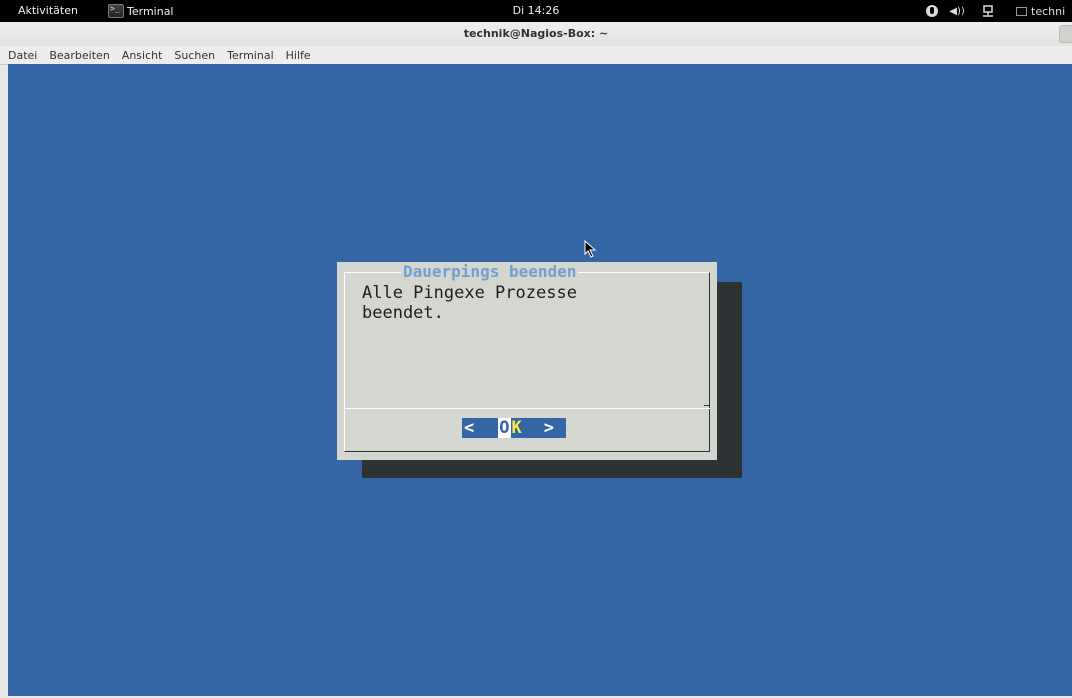 The width and height of the screenshot is (1072, 698). What do you see at coordinates (527, 408) in the screenshot?
I see `dialog-separator` at bounding box center [527, 408].